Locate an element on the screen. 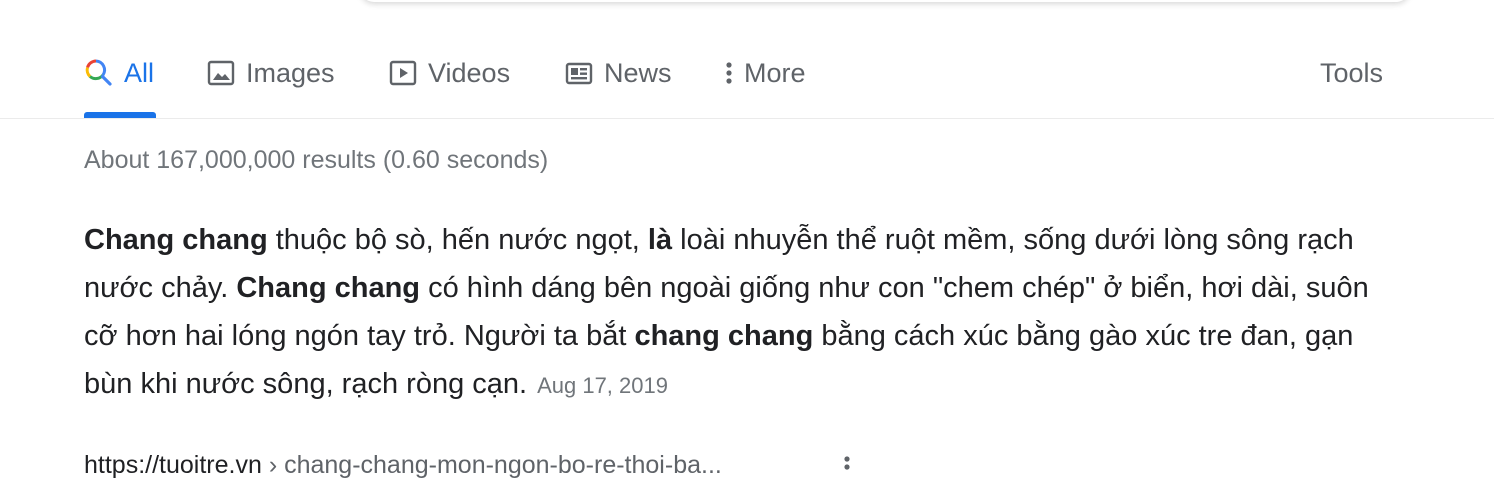  google-search-icon is located at coordinates (99, 73).